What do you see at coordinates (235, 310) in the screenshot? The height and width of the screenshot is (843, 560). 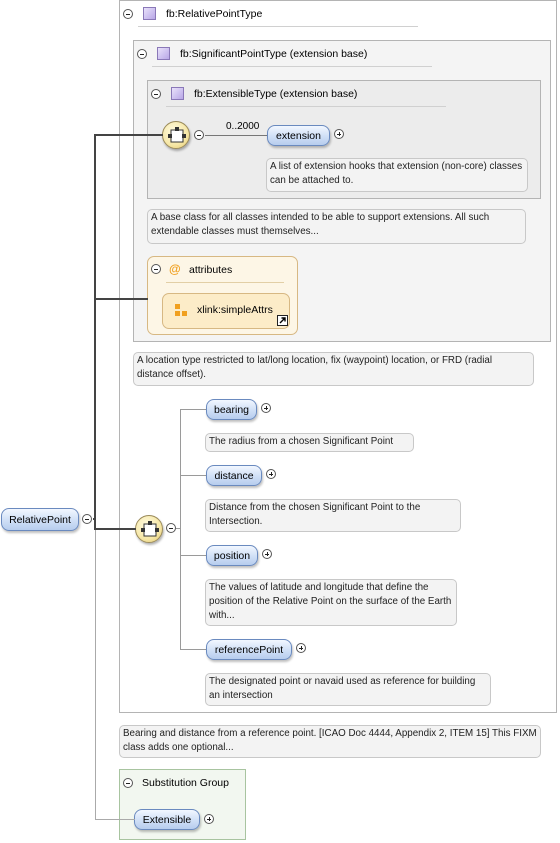 I see `simple-attrs-label: xlink:simpleAttrs` at bounding box center [235, 310].